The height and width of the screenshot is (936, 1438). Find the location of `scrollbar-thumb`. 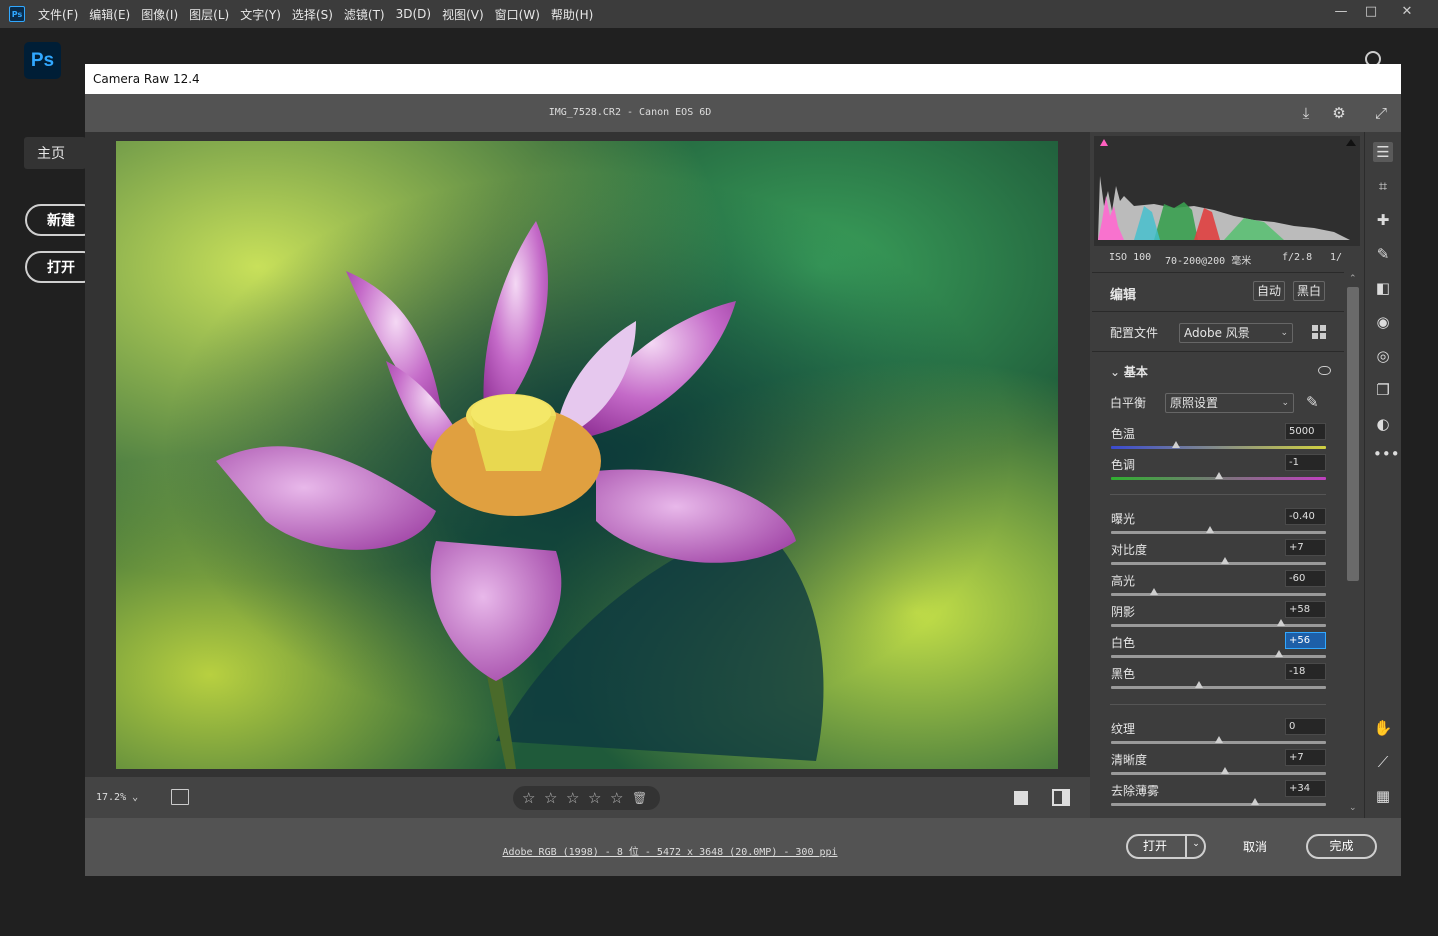

scrollbar-thumb is located at coordinates (1353, 434).